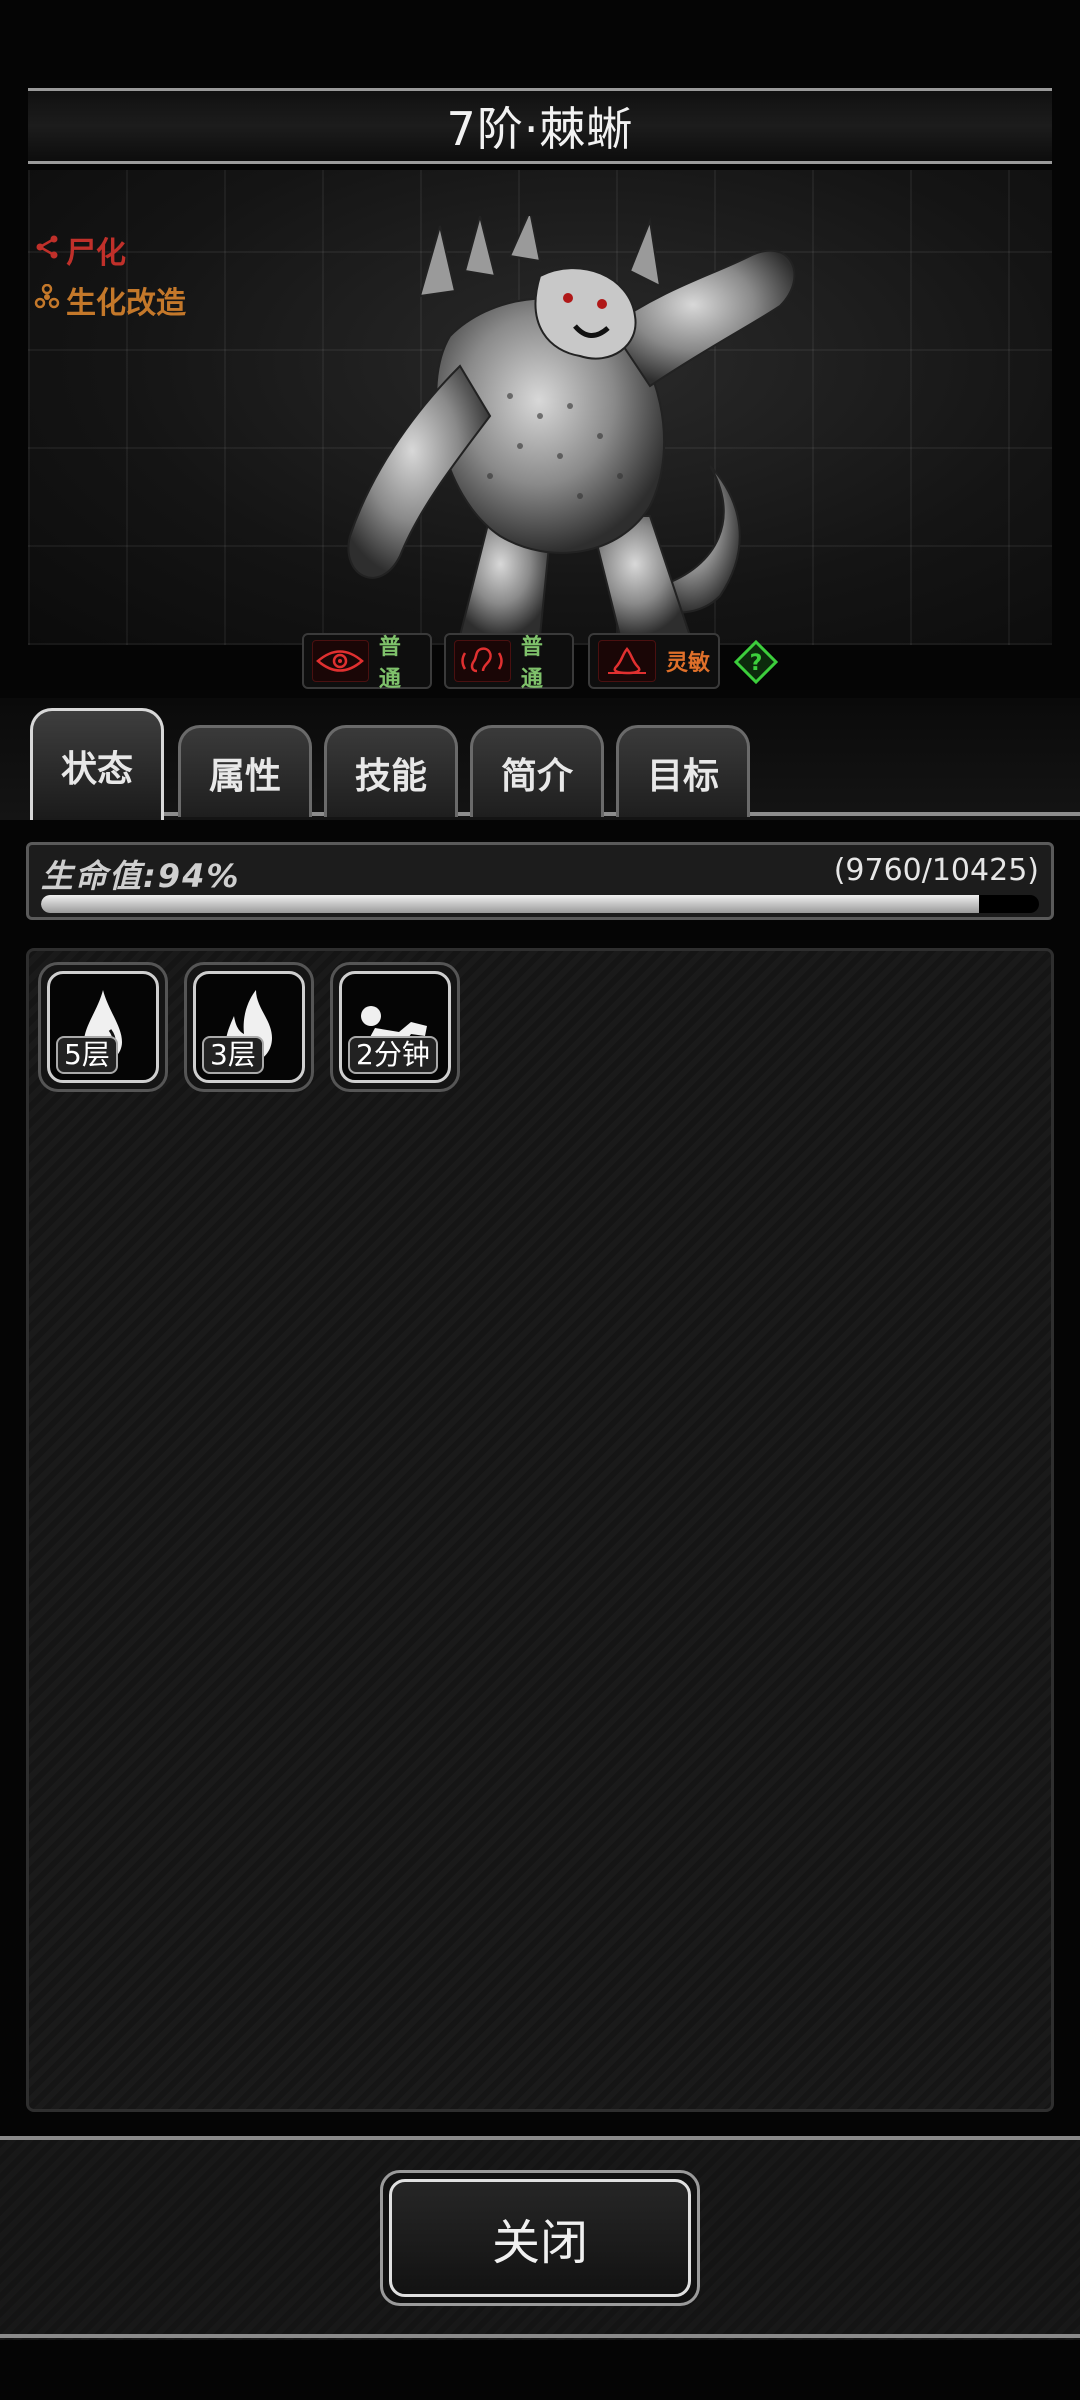 The image size is (1080, 2400). I want to click on tag-bio-modified: 生化改造, so click(110, 300).